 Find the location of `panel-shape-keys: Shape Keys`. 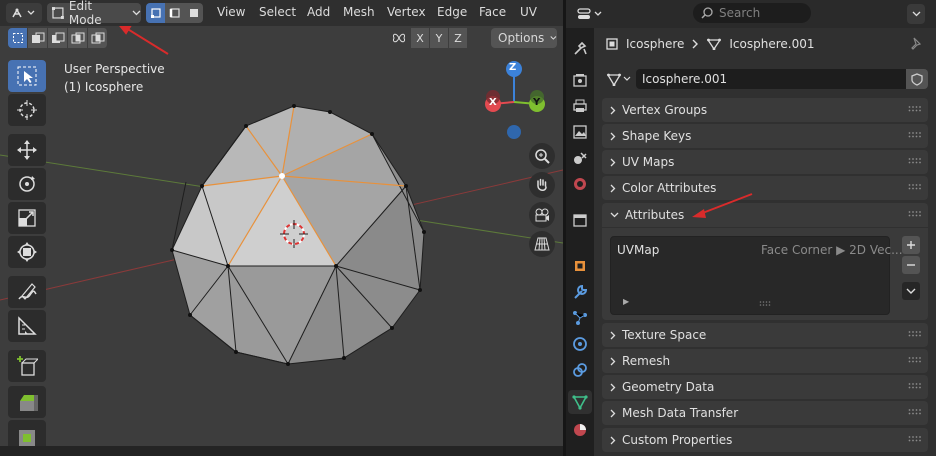

panel-shape-keys: Shape Keys is located at coordinates (765, 136).